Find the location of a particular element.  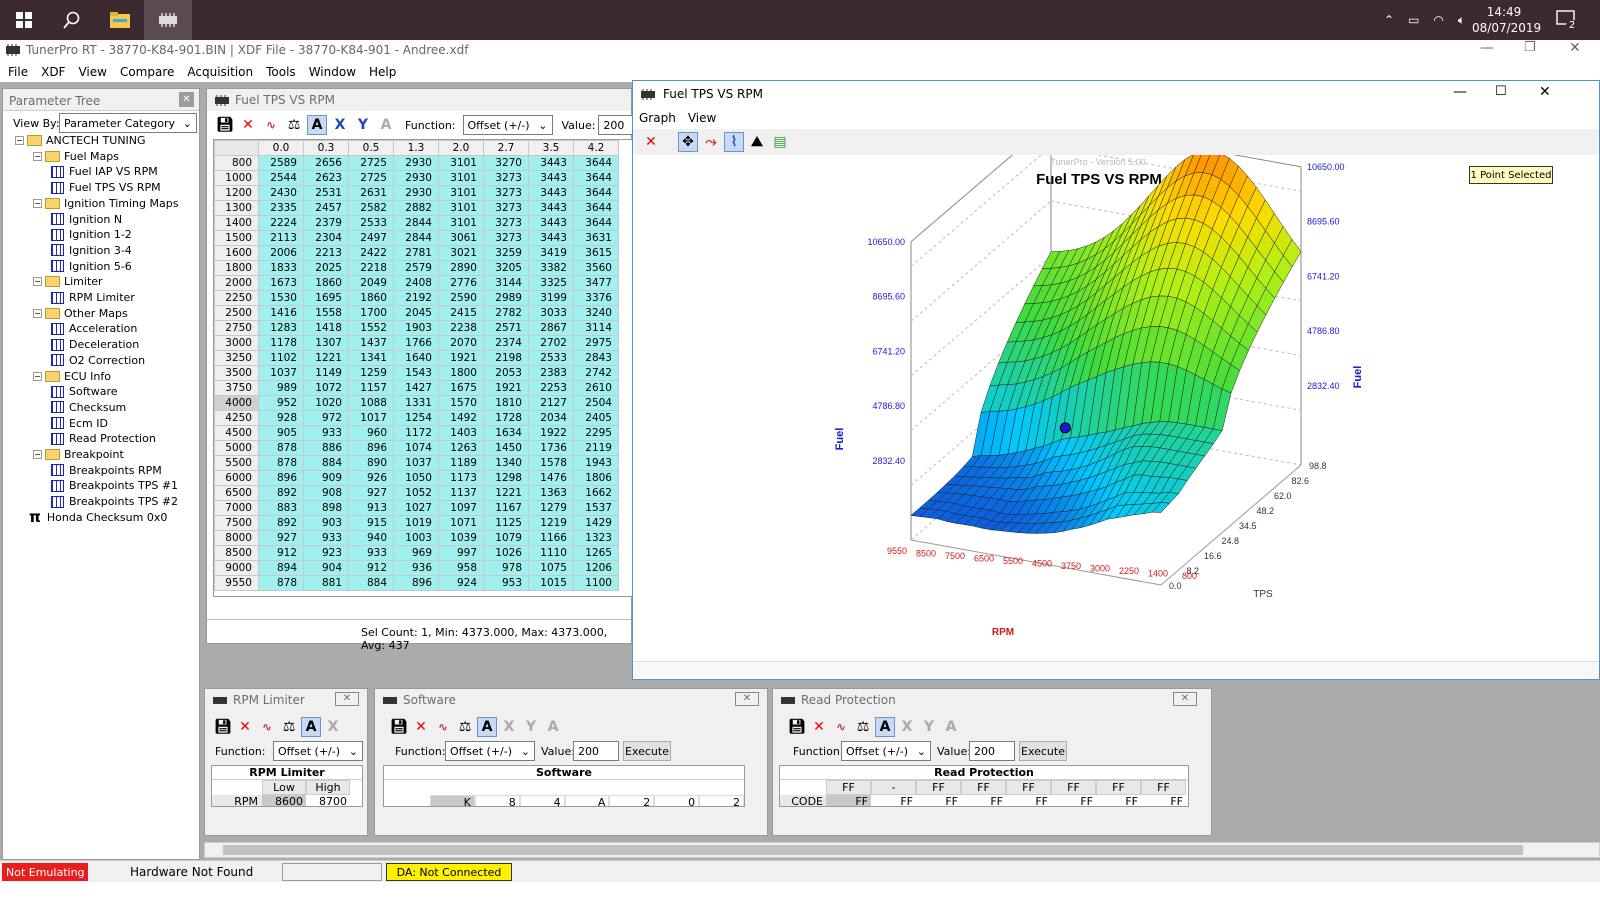

table-cell: 3205 is located at coordinates (506, 268).